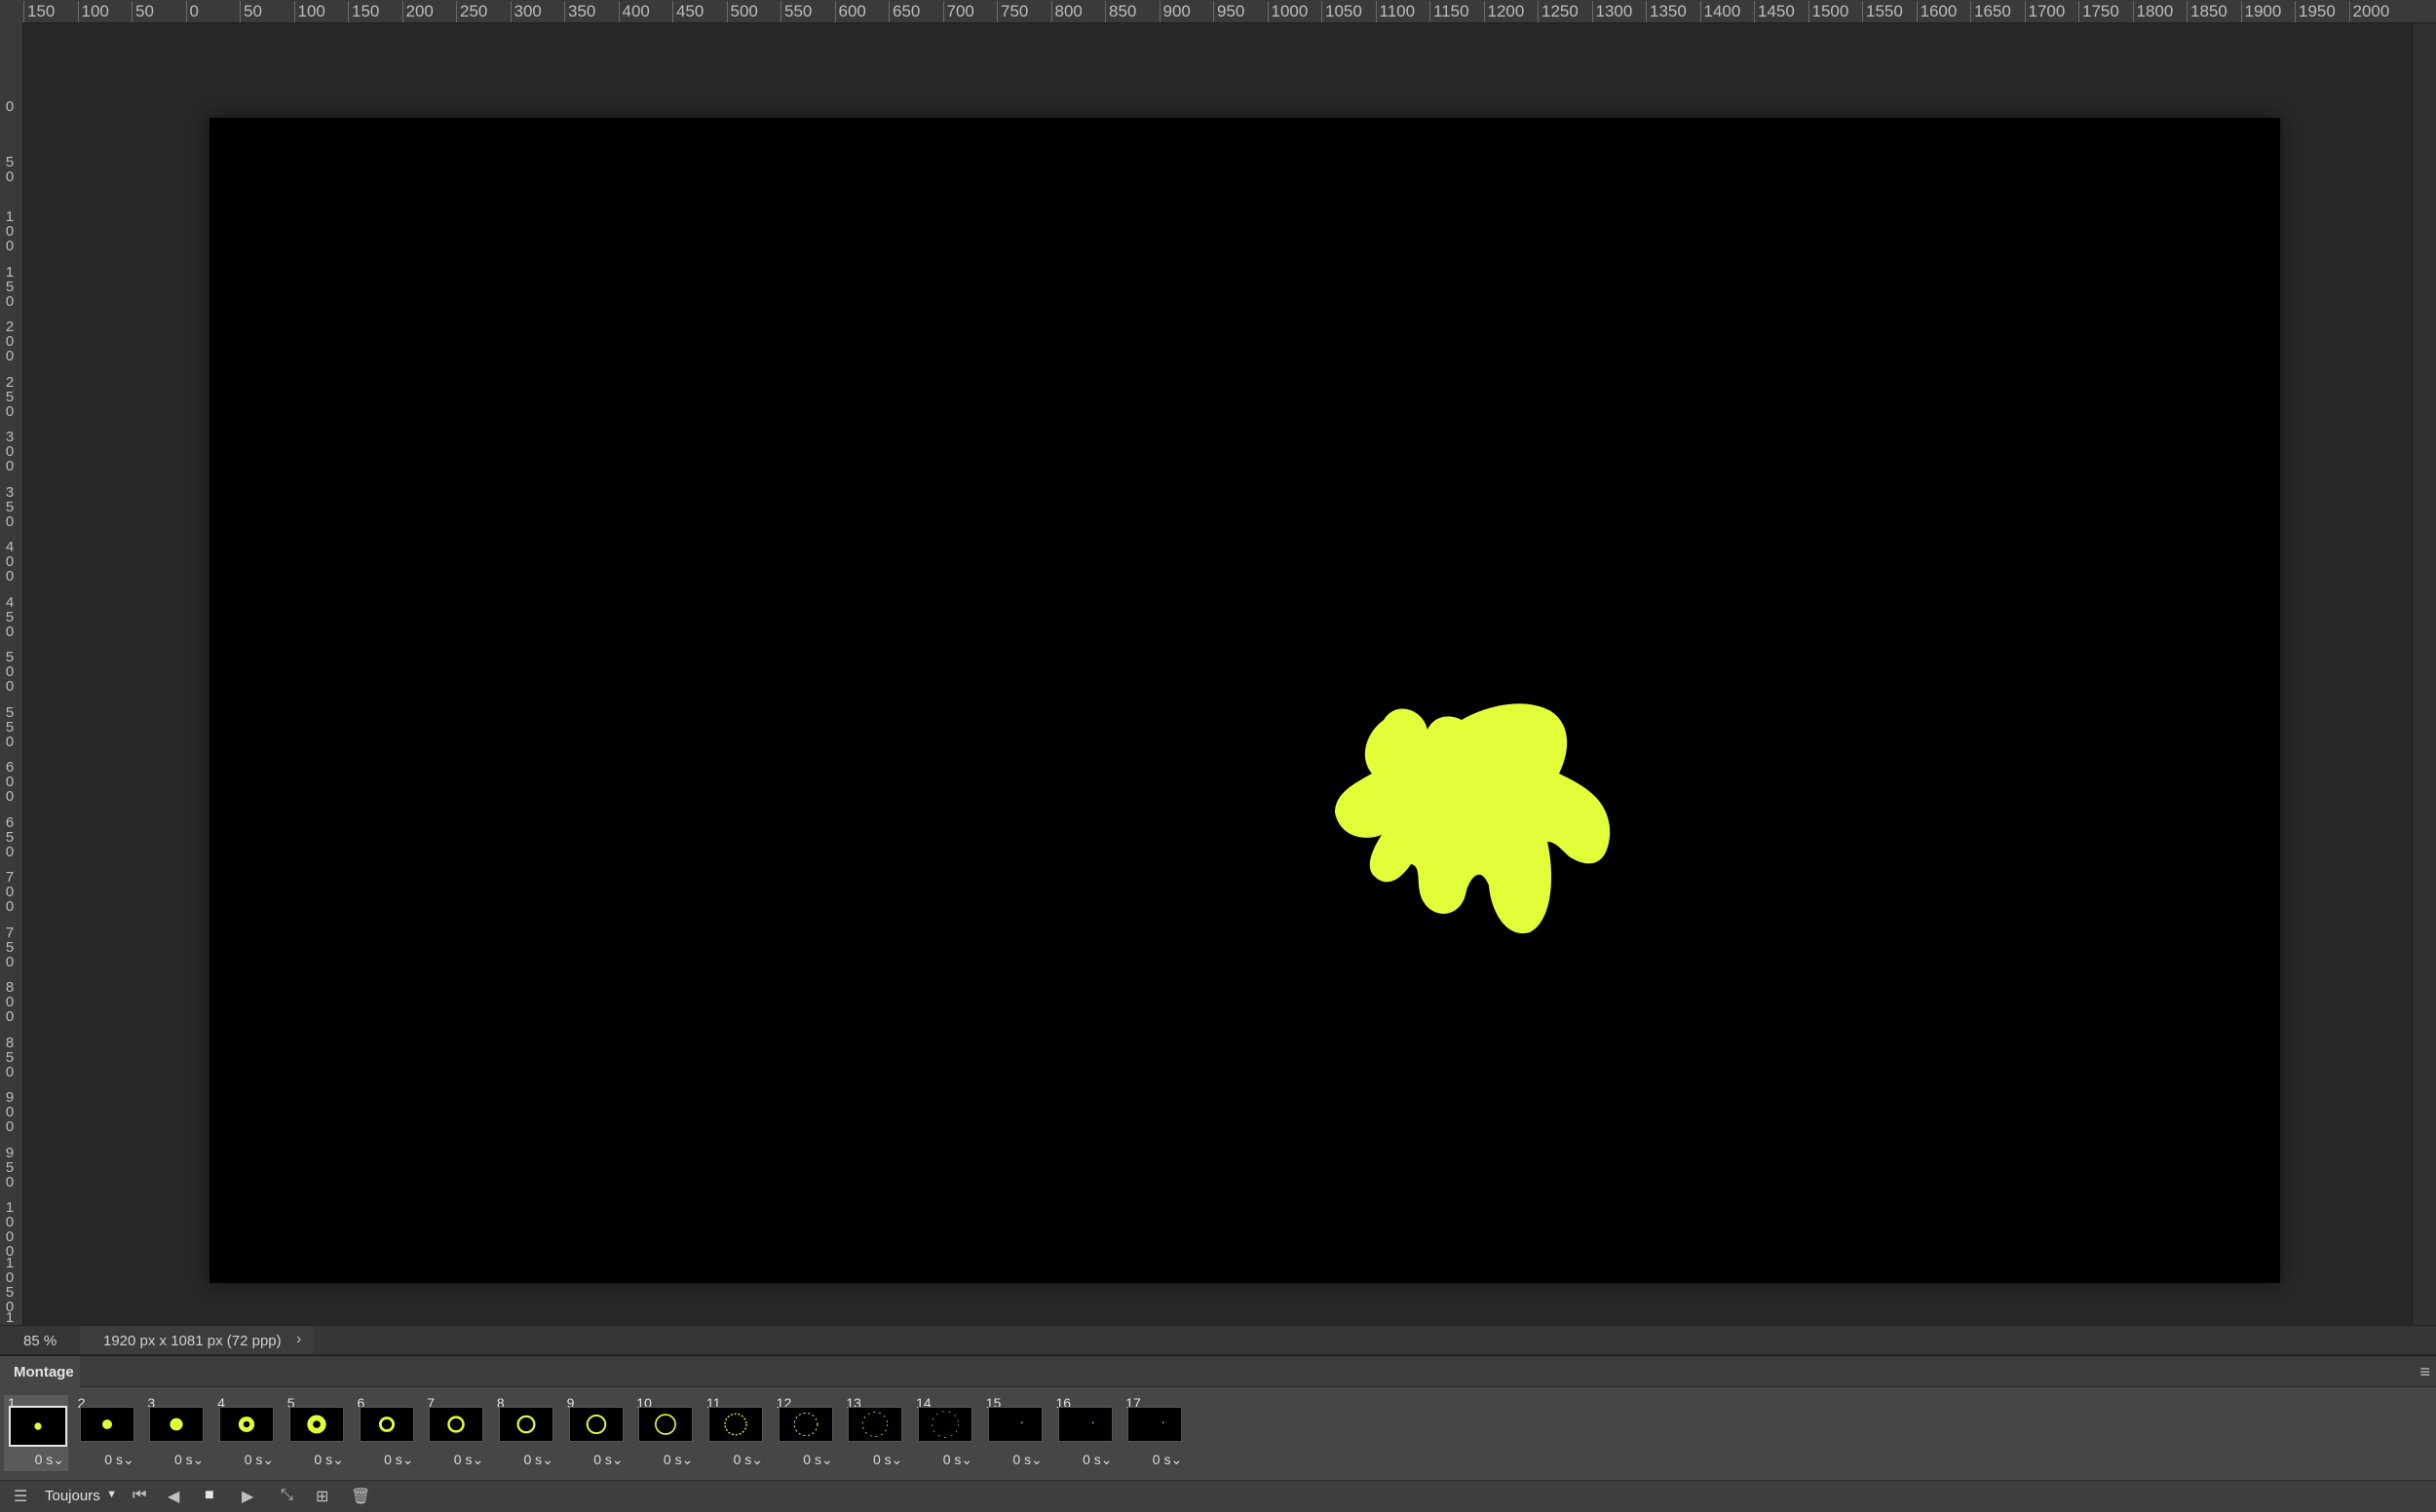 This screenshot has width=2436, height=1512. What do you see at coordinates (2100, 11) in the screenshot?
I see `ruler-top-label: 1750` at bounding box center [2100, 11].